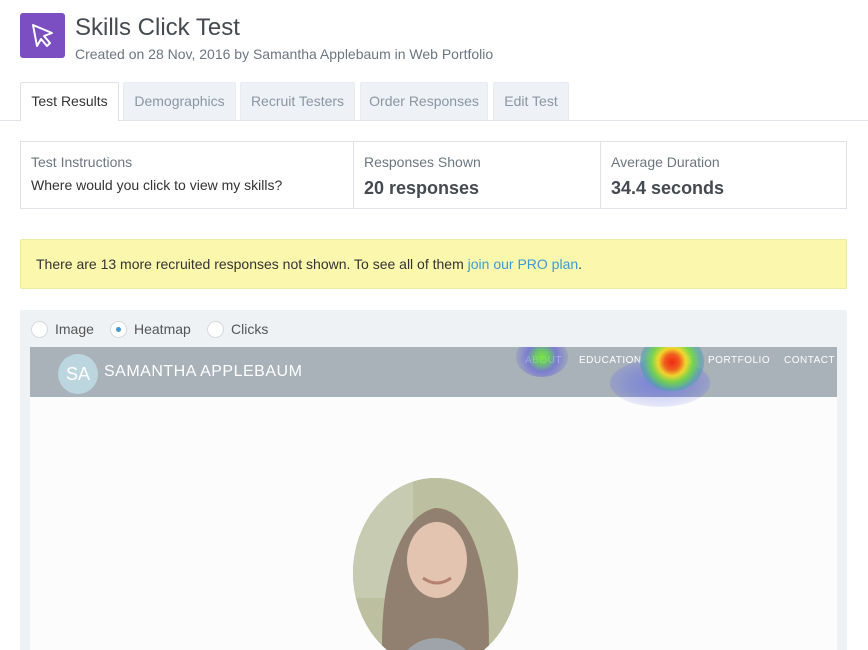 This screenshot has height=650, width=868. What do you see at coordinates (810, 360) in the screenshot?
I see `portfolio-nav-contact: CONTACT` at bounding box center [810, 360].